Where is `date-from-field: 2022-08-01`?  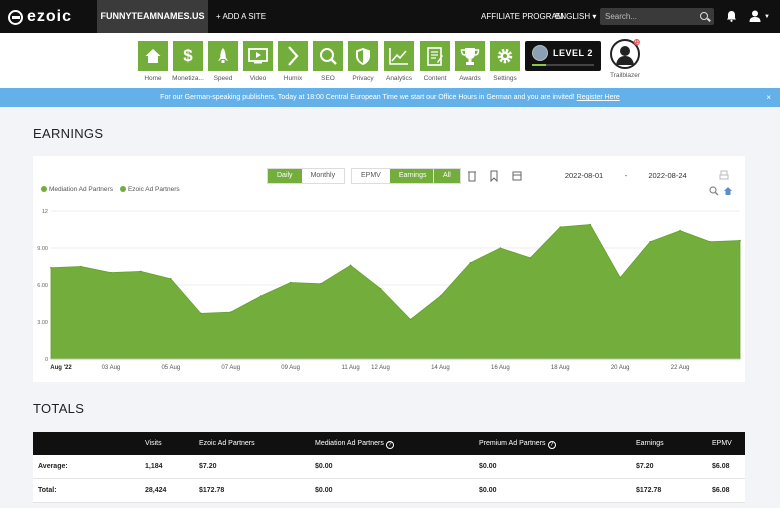
date-from-field: 2022-08-01 is located at coordinates (584, 176).